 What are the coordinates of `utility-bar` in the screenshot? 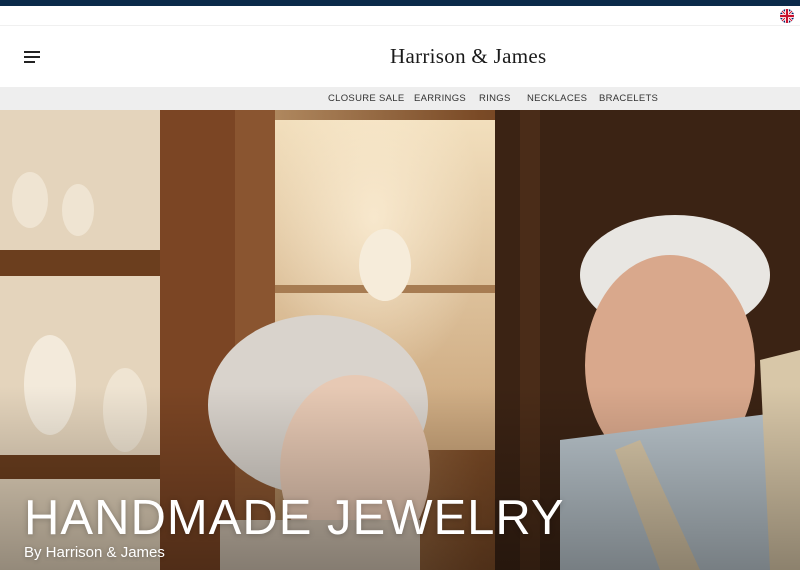 It's located at (400, 16).